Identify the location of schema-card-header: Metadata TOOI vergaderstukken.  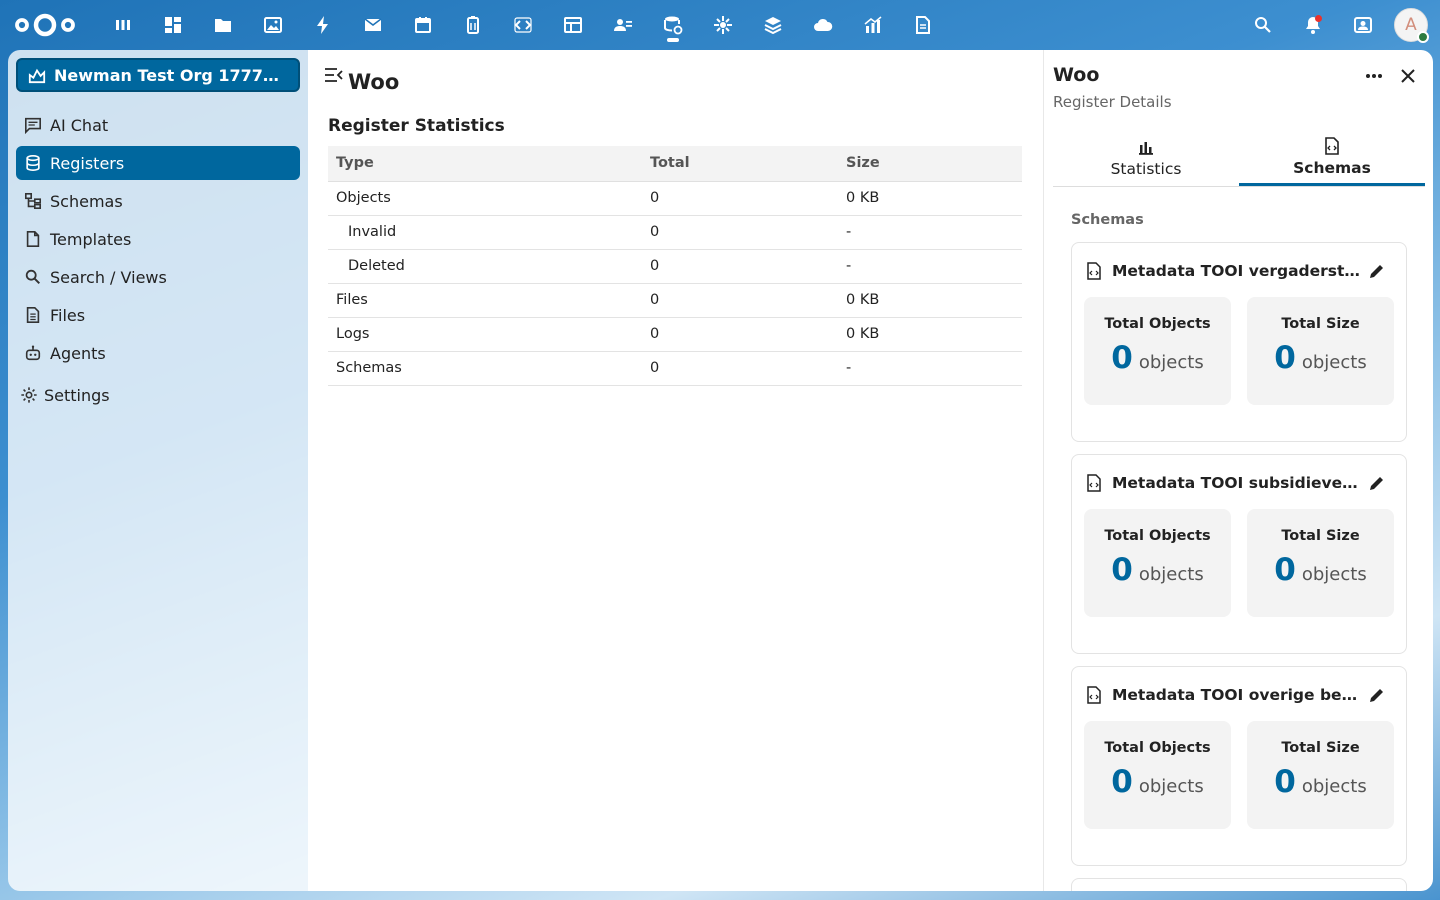
(1241, 271).